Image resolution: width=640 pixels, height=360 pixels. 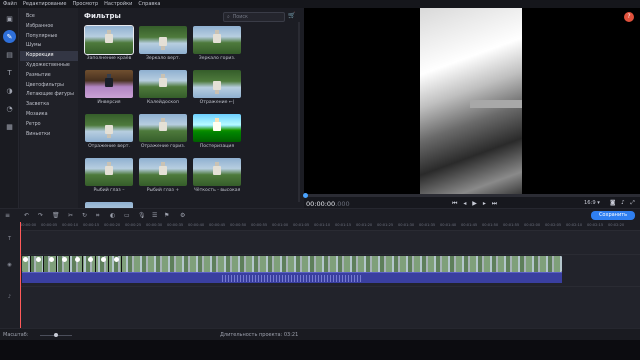 I want to click on stickers-icon: ◔, so click(x=9, y=108).